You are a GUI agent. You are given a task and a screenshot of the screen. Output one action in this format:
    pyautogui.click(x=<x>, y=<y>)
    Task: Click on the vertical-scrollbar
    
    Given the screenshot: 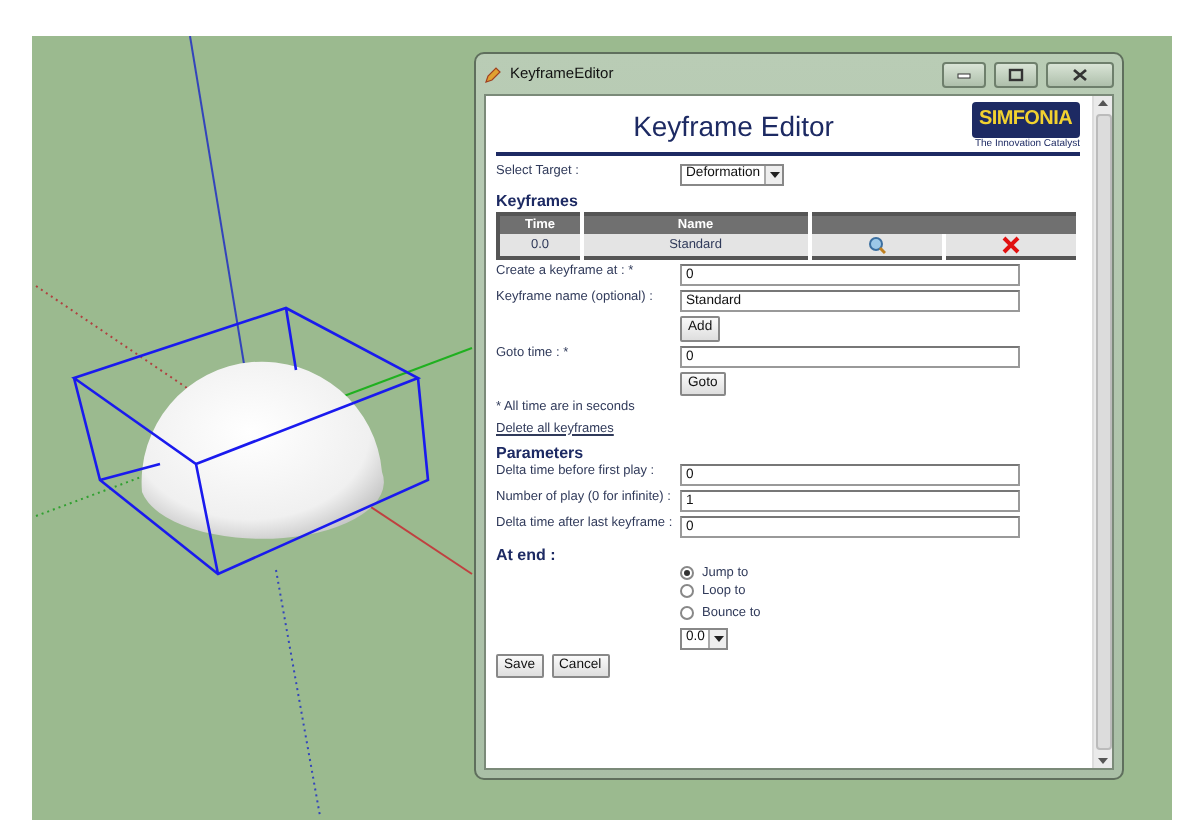 What is the action you would take?
    pyautogui.click(x=1102, y=432)
    